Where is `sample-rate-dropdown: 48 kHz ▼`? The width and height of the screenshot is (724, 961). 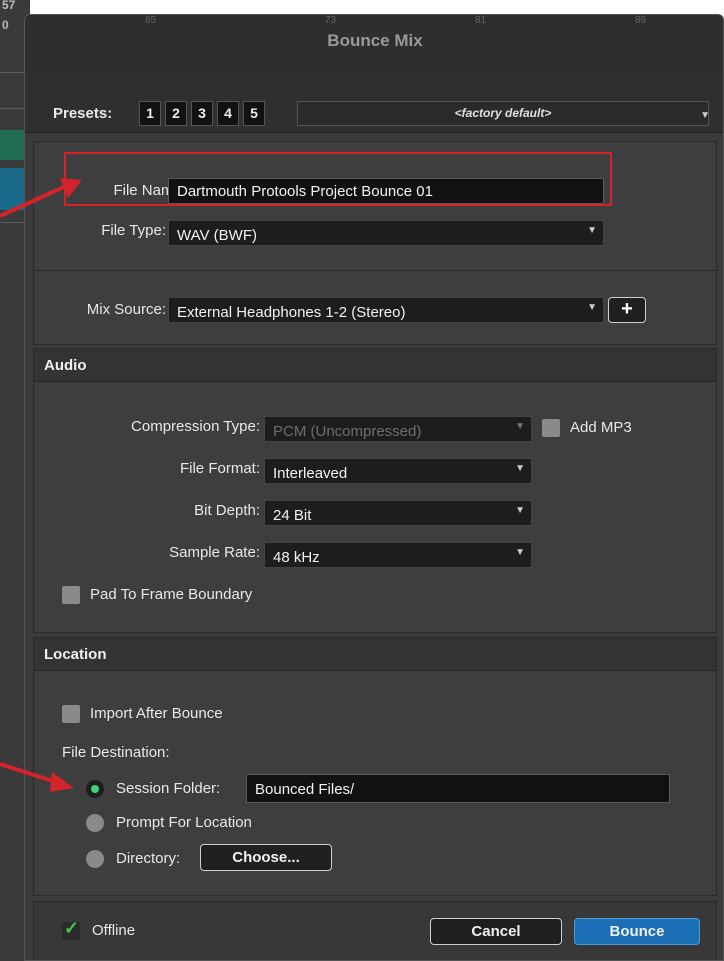 sample-rate-dropdown: 48 kHz ▼ is located at coordinates (398, 555).